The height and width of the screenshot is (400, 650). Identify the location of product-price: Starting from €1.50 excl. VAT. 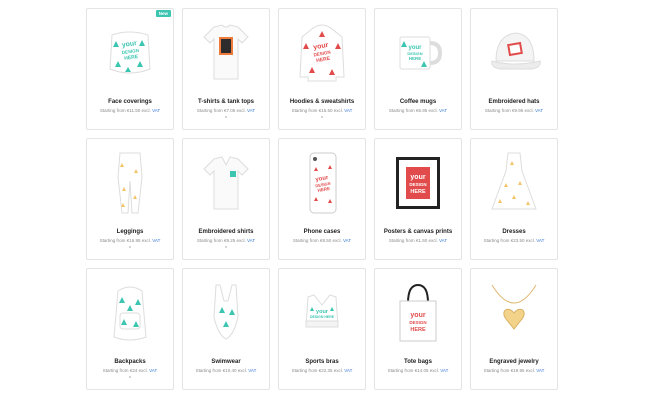
(418, 240).